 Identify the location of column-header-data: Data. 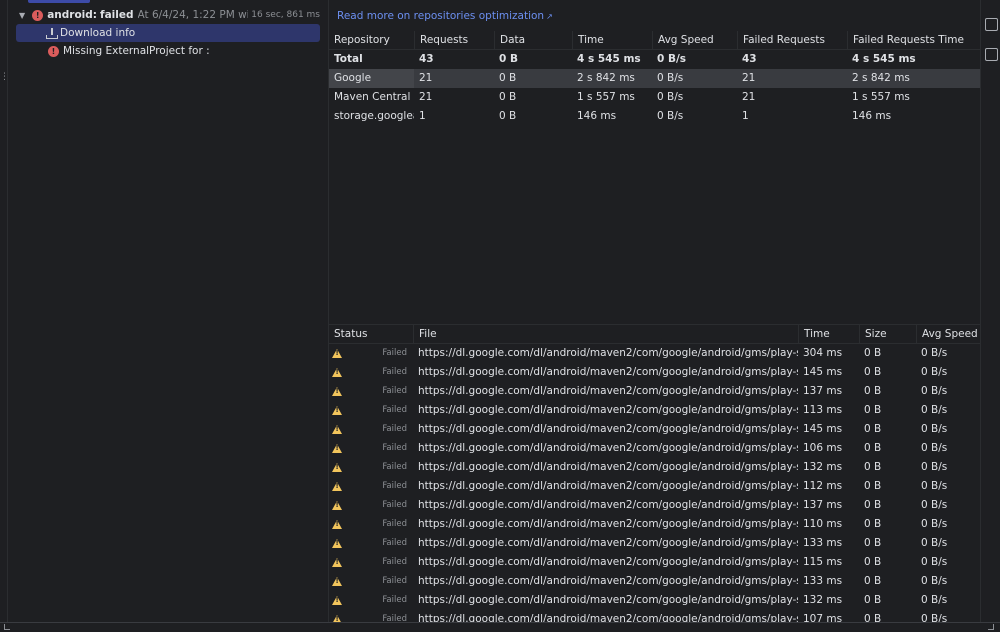
(533, 40).